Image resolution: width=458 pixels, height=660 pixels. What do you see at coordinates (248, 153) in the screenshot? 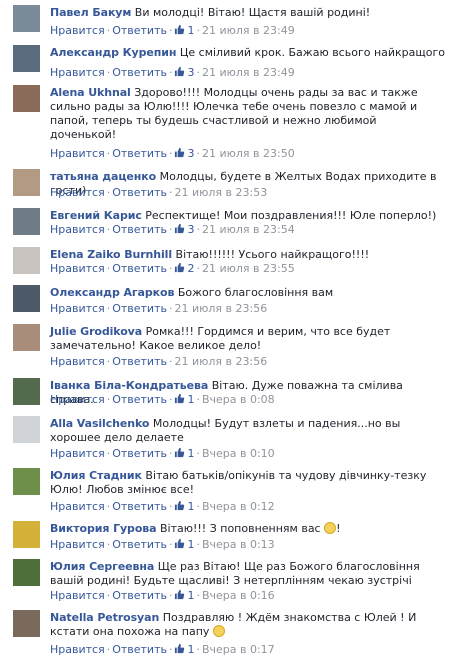
I see `comment-timestamp: 21 июля в 23:50` at bounding box center [248, 153].